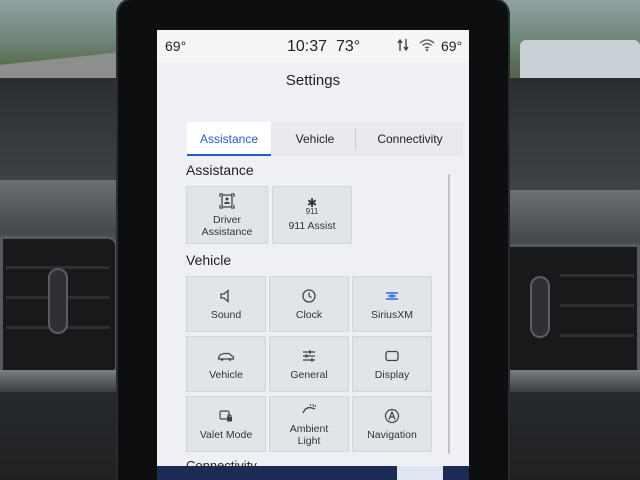 The width and height of the screenshot is (640, 480). I want to click on tile-label: Ambient Light, so click(309, 435).